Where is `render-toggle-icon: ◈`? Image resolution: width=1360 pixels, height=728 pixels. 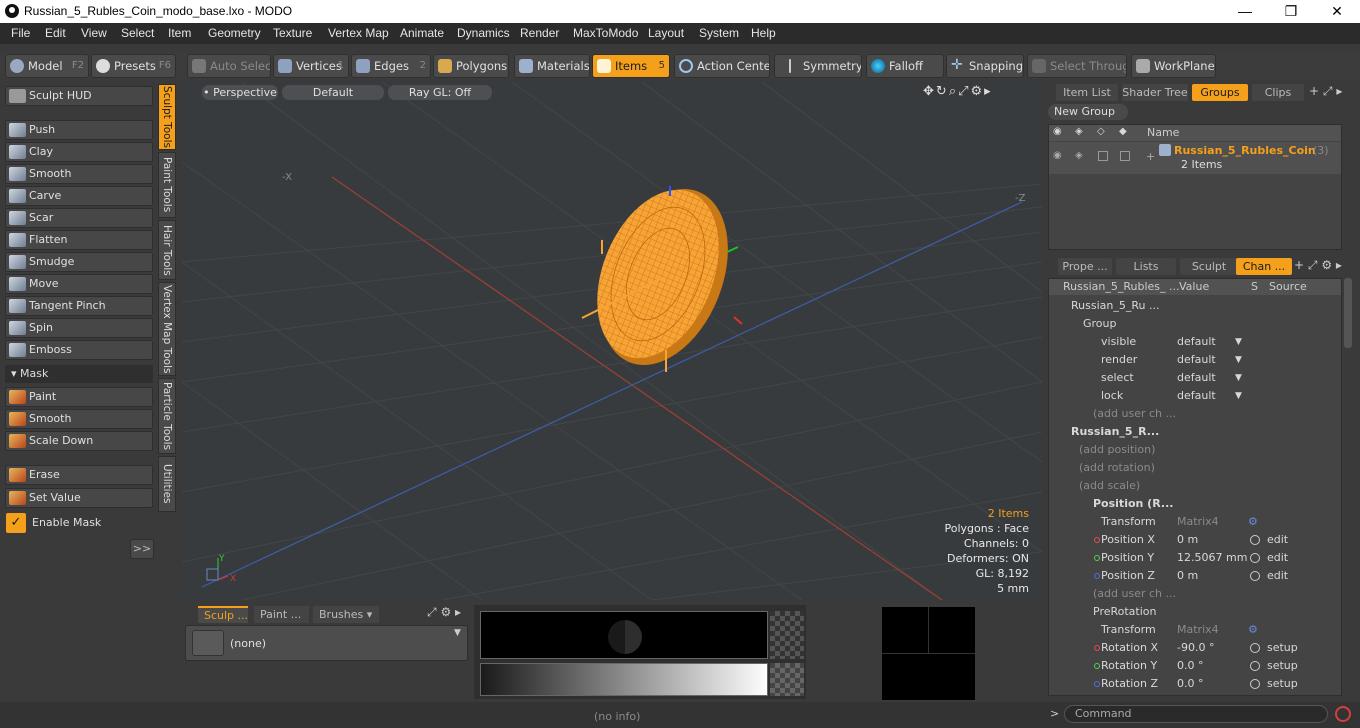
render-toggle-icon: ◈ is located at coordinates (1079, 155).